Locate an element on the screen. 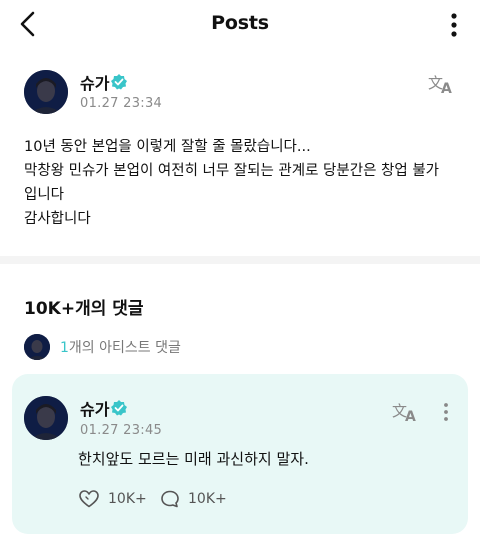 The width and height of the screenshot is (480, 543). post-author-name: 슈가 is located at coordinates (94, 82).